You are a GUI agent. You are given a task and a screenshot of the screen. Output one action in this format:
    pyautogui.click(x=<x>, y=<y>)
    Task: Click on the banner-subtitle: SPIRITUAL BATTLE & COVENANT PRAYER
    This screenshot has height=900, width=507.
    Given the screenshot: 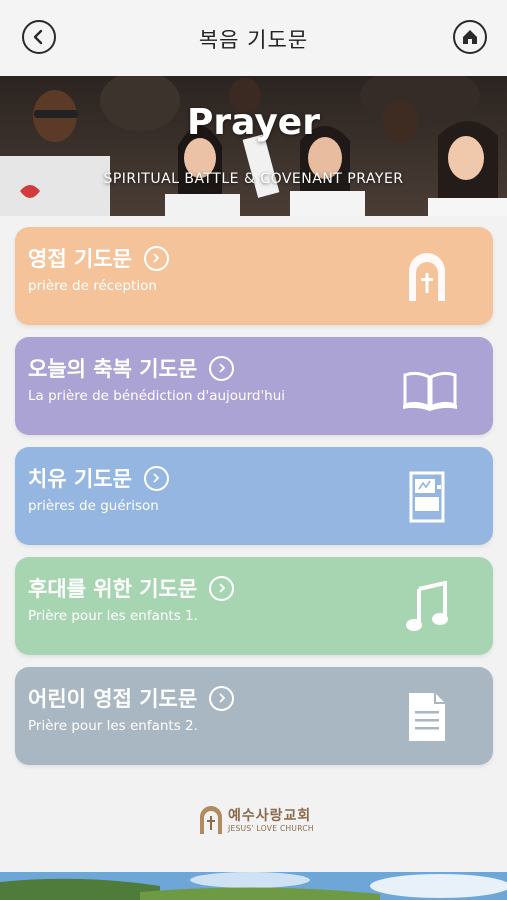 What is the action you would take?
    pyautogui.click(x=253, y=179)
    